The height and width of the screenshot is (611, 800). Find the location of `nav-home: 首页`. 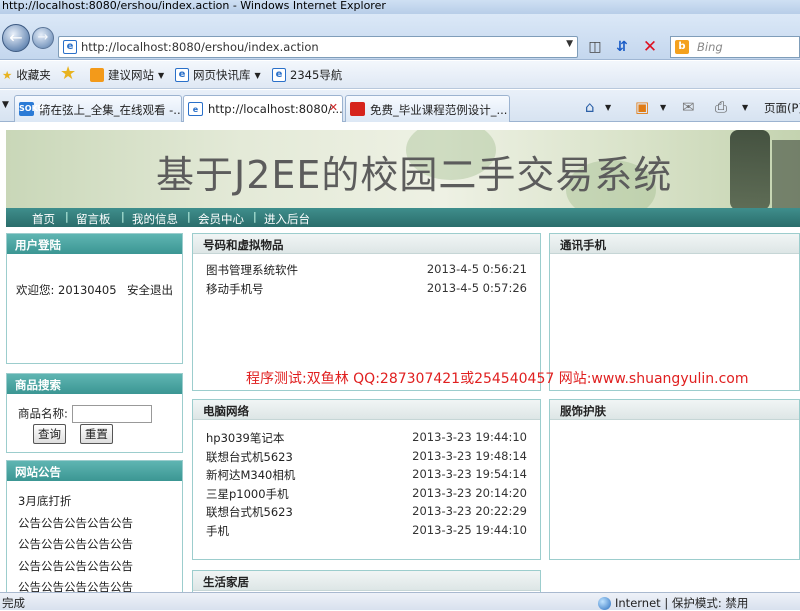

nav-home: 首页 is located at coordinates (43, 219).